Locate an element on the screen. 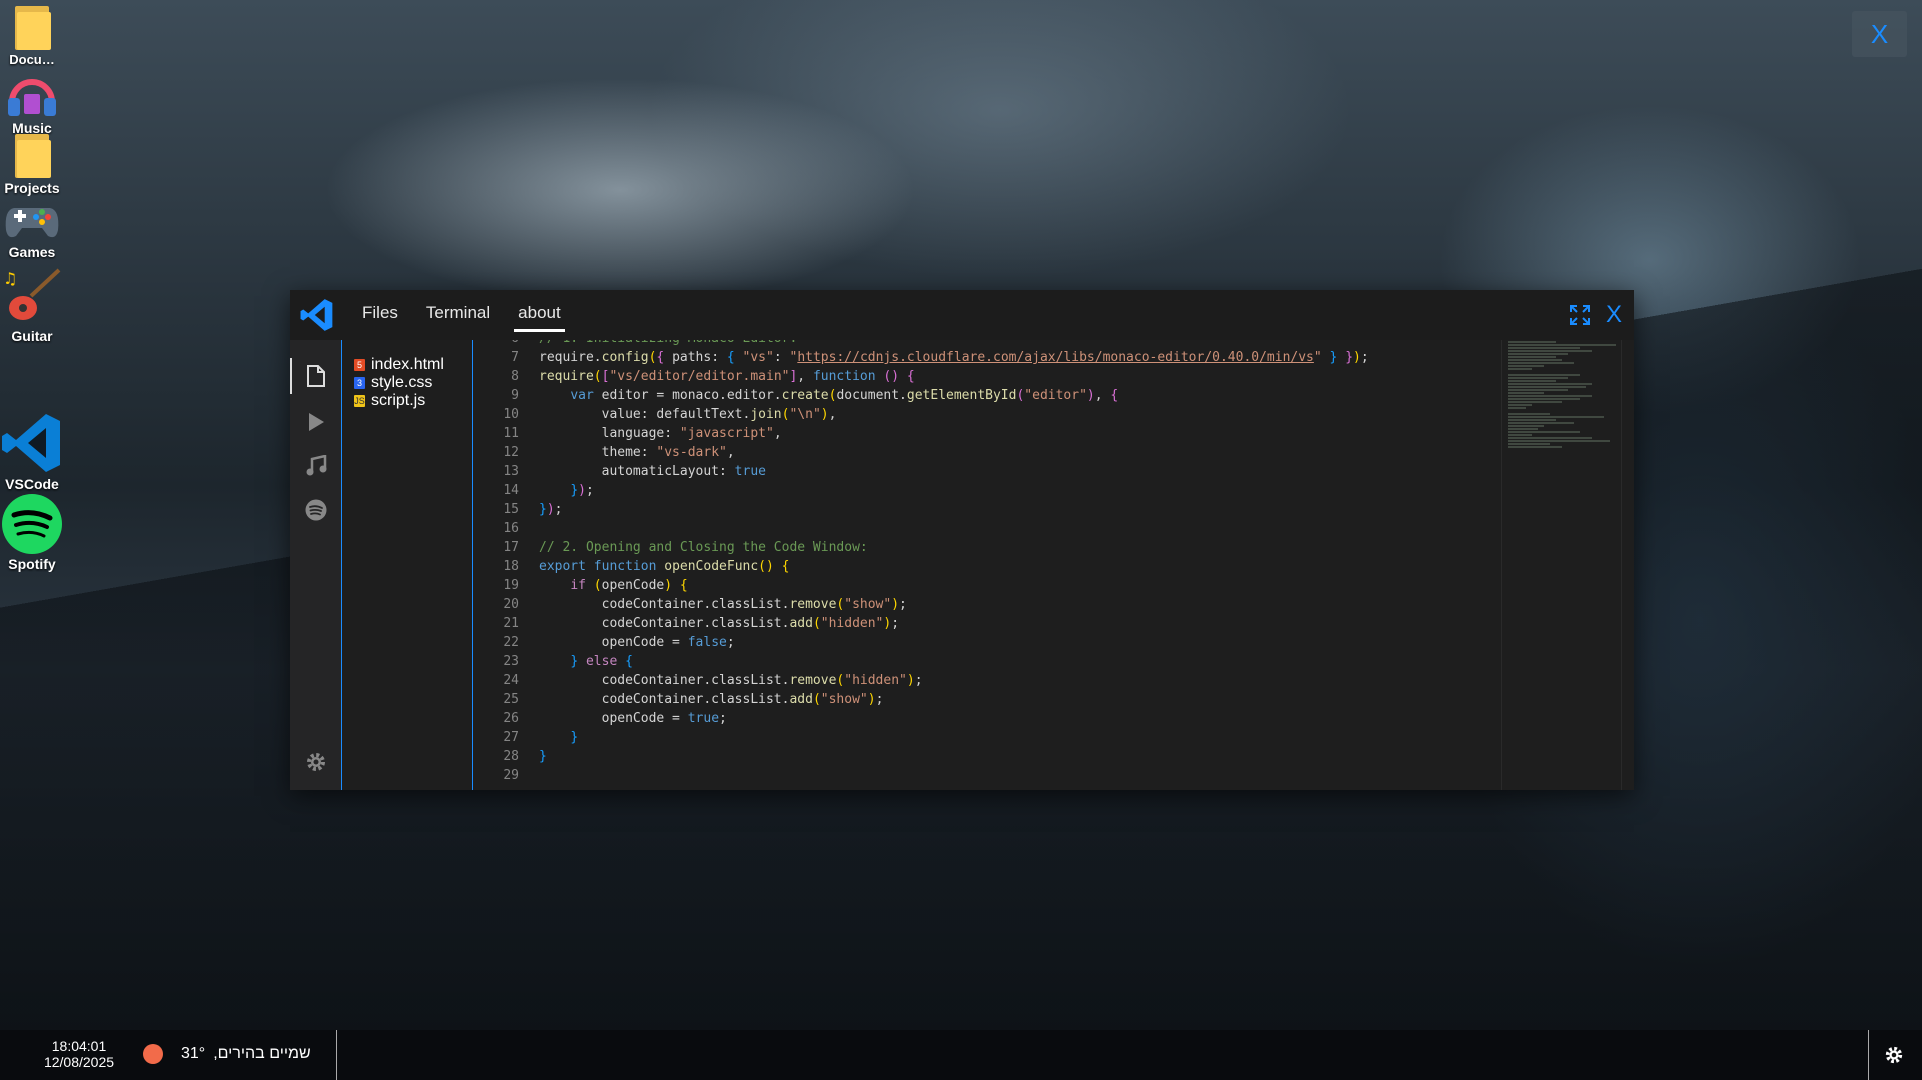  line-text: } is located at coordinates (574, 737).